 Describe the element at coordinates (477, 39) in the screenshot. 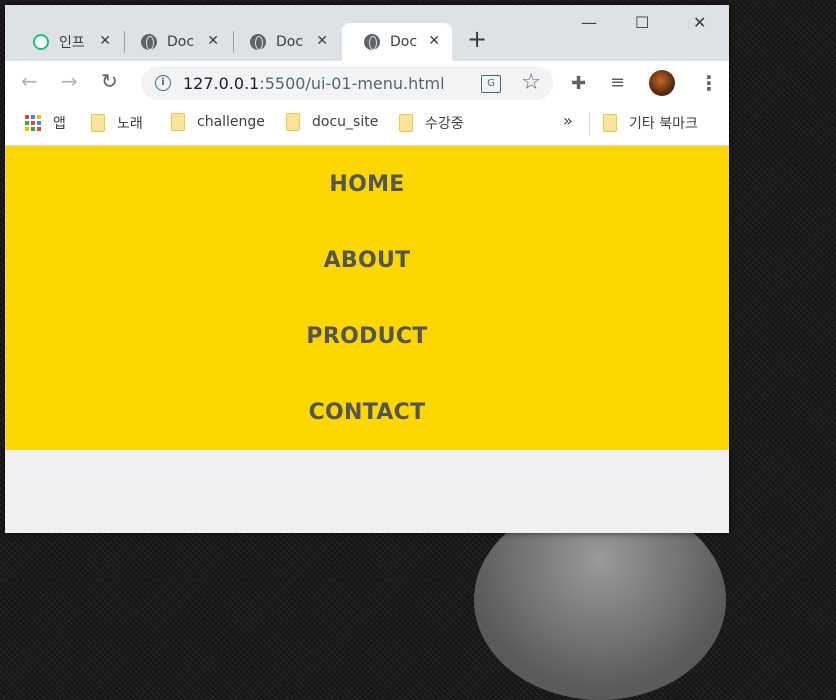

I see `new-tab-button: +` at that location.